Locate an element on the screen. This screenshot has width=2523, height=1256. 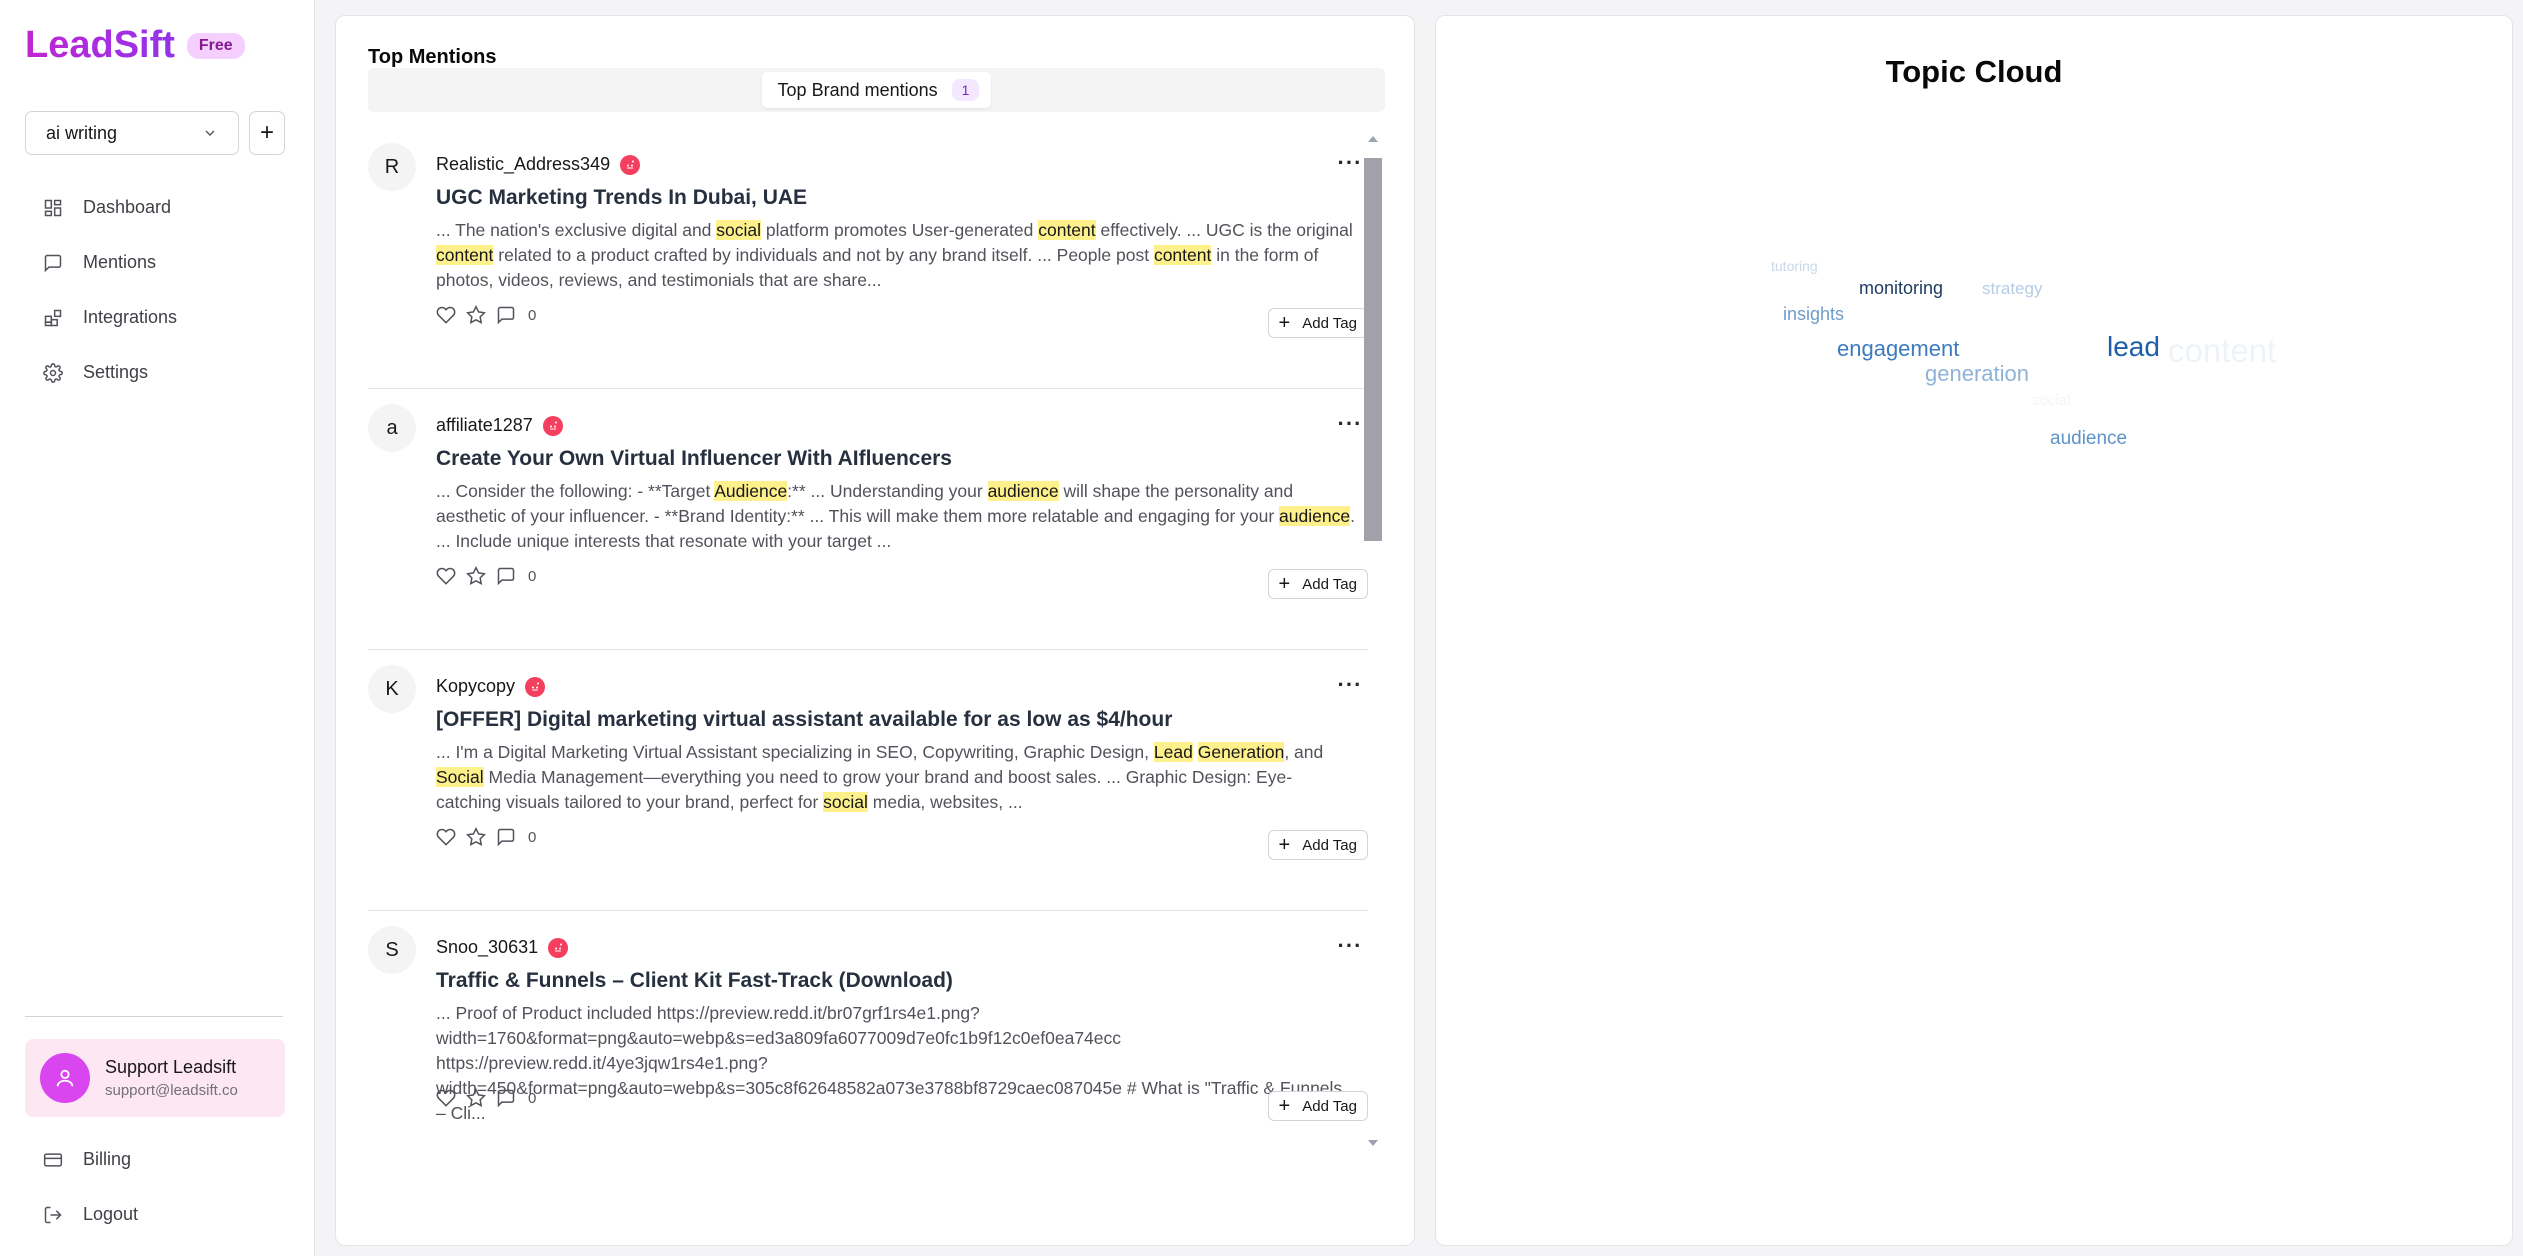
sidebar-item-integrations: Integrations is located at coordinates (157, 317).